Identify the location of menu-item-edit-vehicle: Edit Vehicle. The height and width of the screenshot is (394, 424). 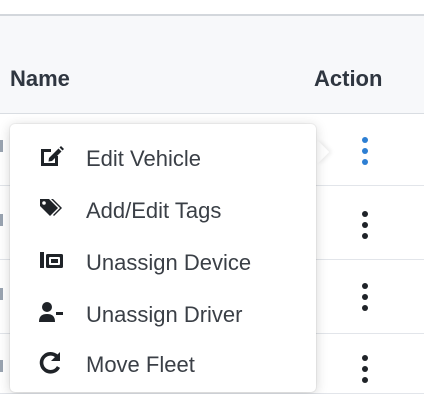
(163, 157).